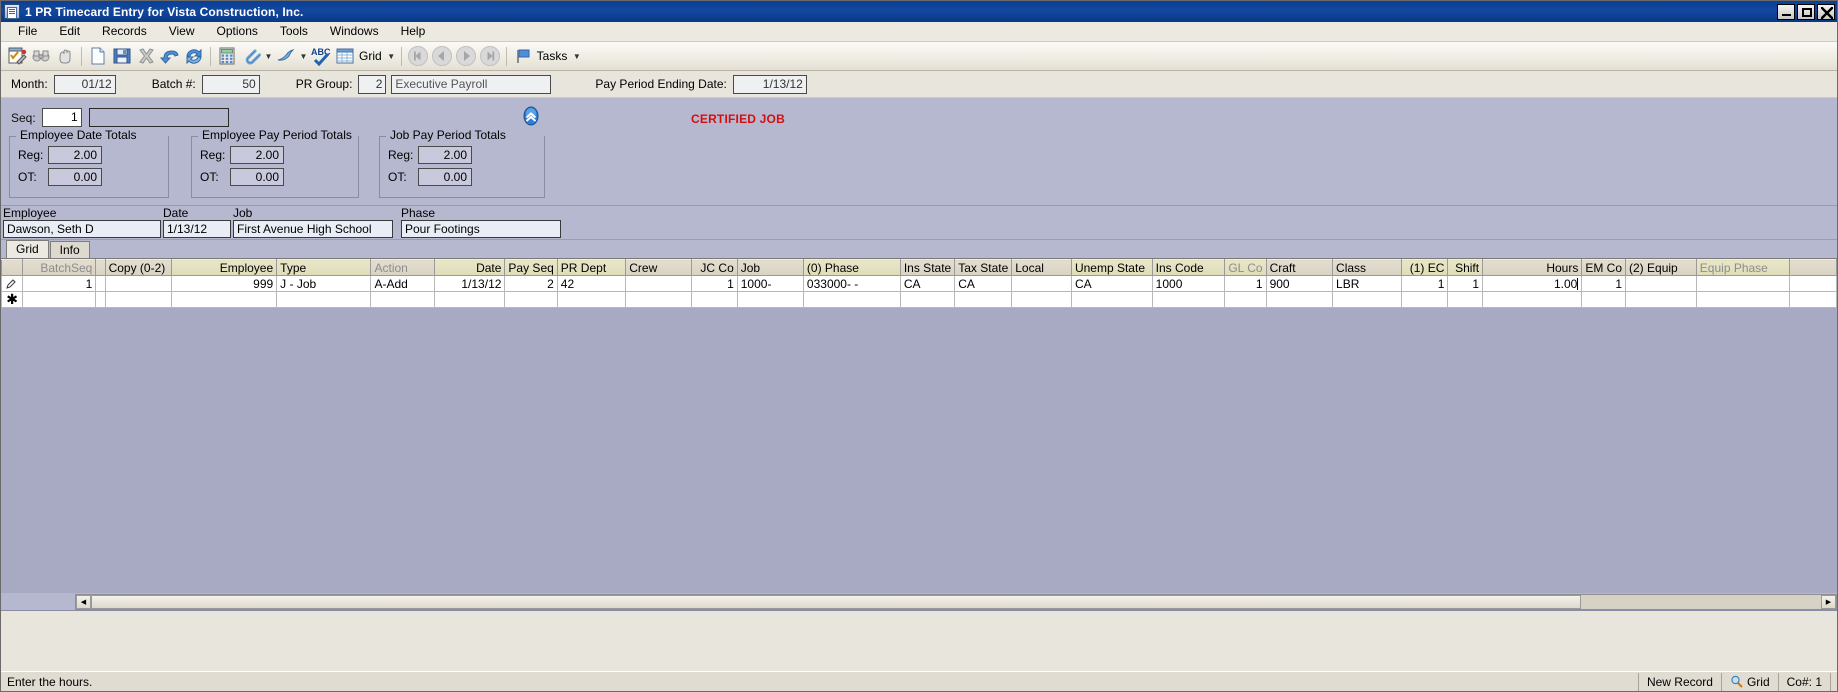  Describe the element at coordinates (1424, 299) in the screenshot. I see `cell-ec` at that location.